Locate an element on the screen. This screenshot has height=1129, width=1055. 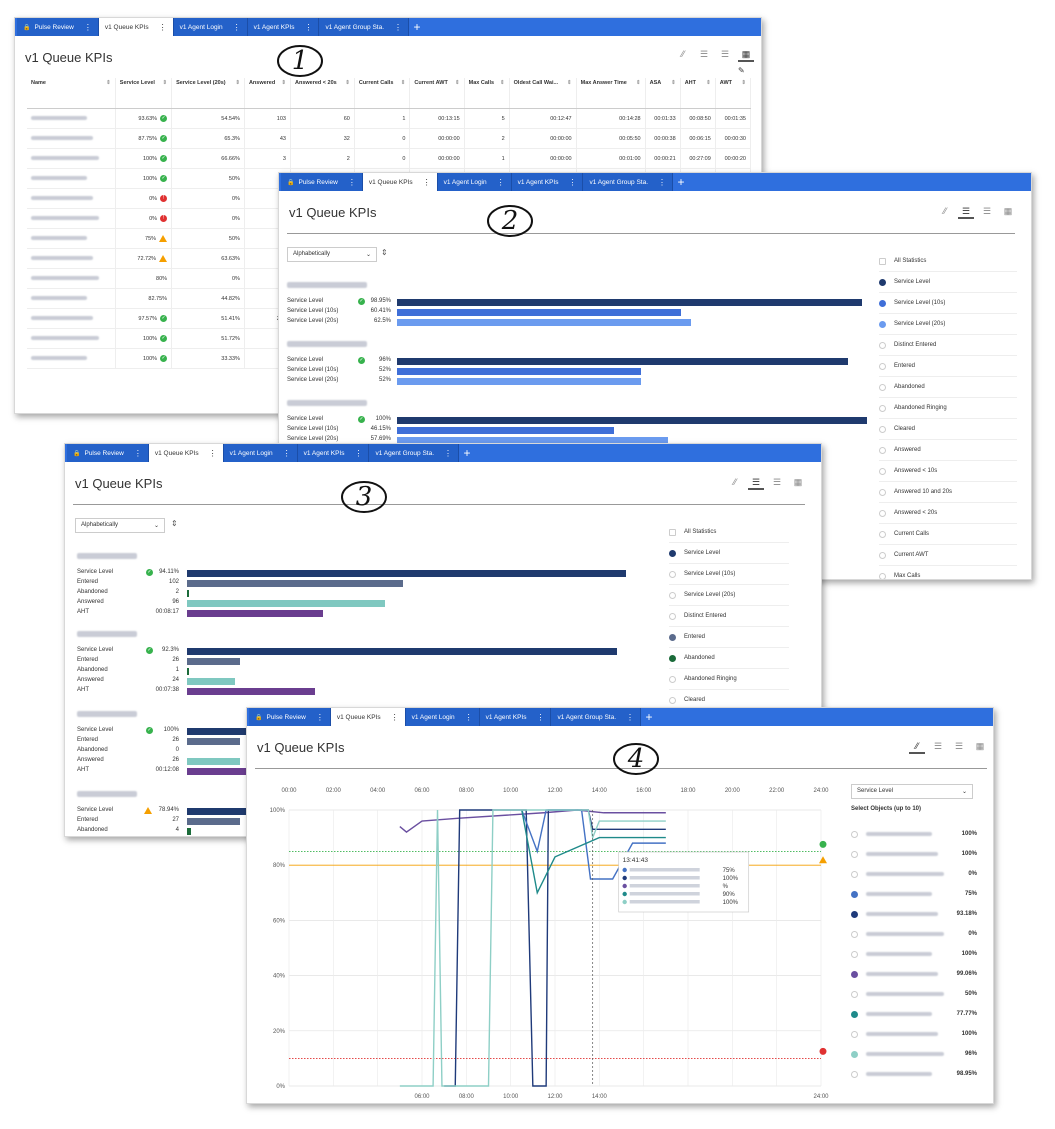
object-item: 77.77% is located at coordinates (914, 1014).